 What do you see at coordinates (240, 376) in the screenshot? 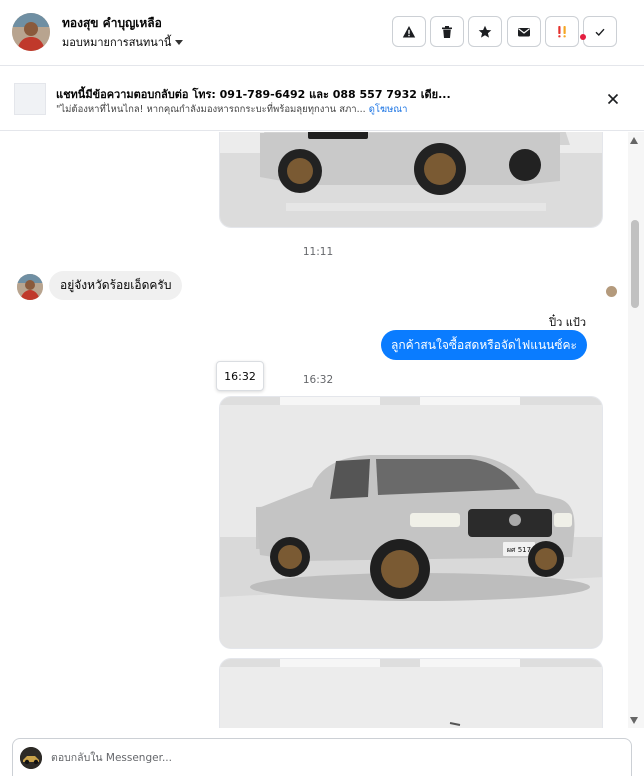
I see `timestamp-tooltip: 16:32` at bounding box center [240, 376].